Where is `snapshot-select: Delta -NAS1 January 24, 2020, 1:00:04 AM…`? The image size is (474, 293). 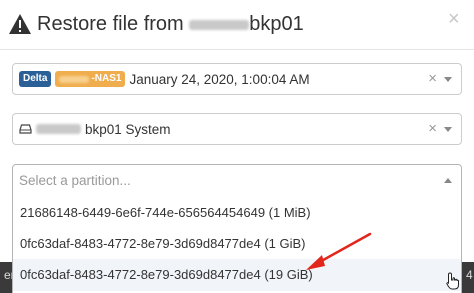 snapshot-select: Delta -NAS1 January 24, 2020, 1:00:04 AM… is located at coordinates (237, 79).